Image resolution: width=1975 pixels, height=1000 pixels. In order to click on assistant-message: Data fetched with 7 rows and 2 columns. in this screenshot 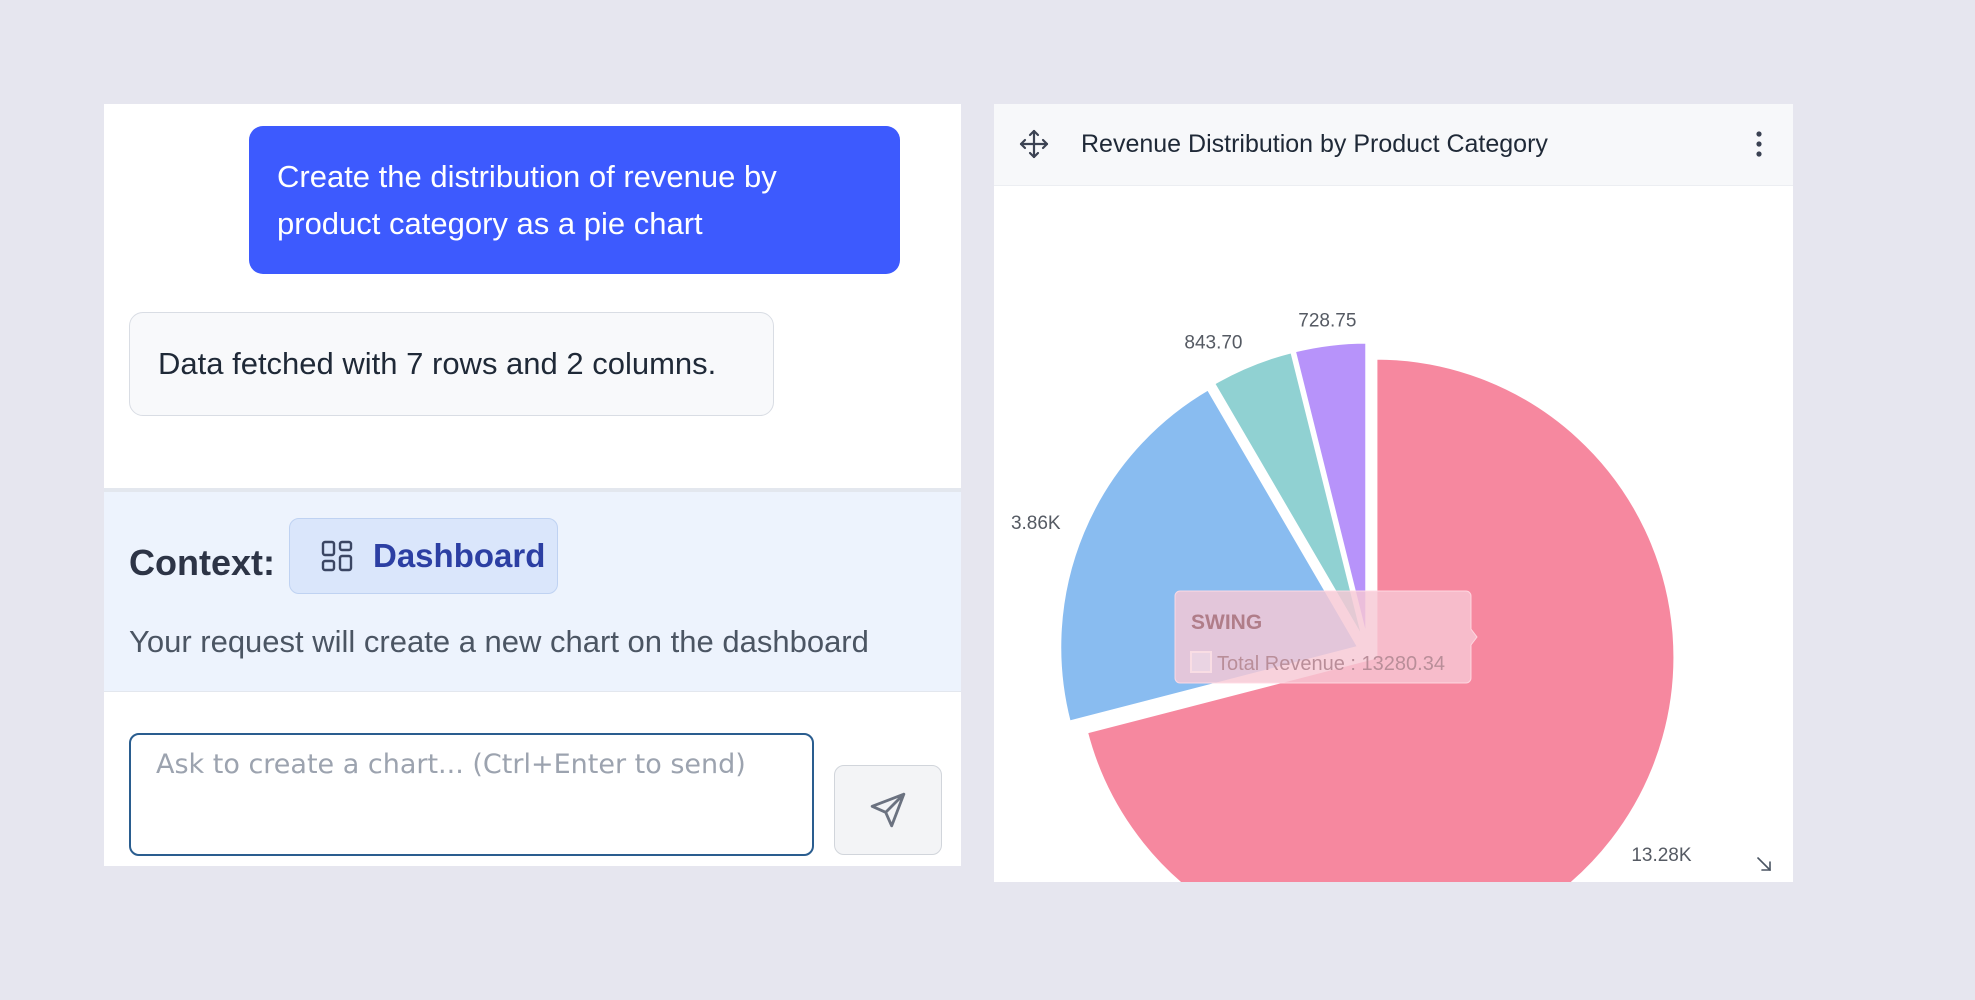, I will do `click(451, 364)`.